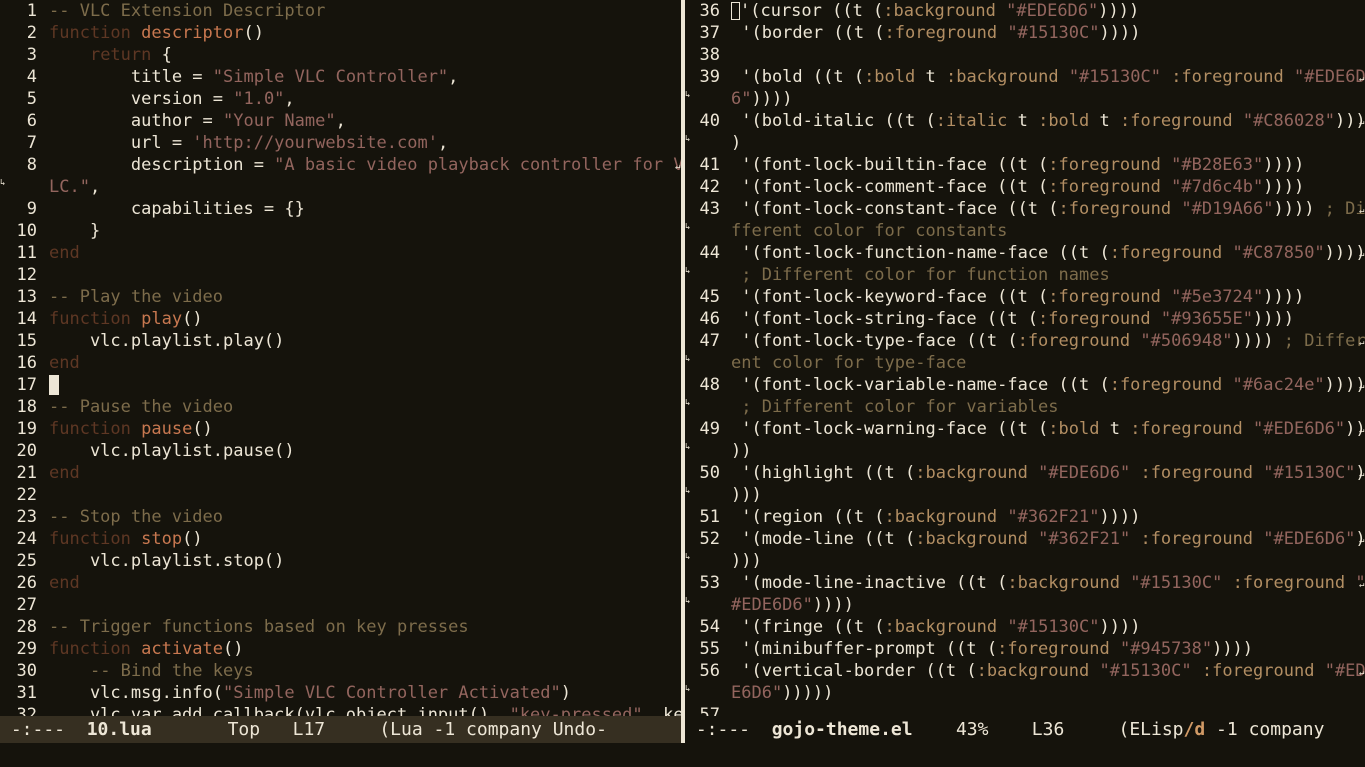  What do you see at coordinates (248, 143) in the screenshot?
I see `code-line: url = 'http://yourwebsite.com',` at bounding box center [248, 143].